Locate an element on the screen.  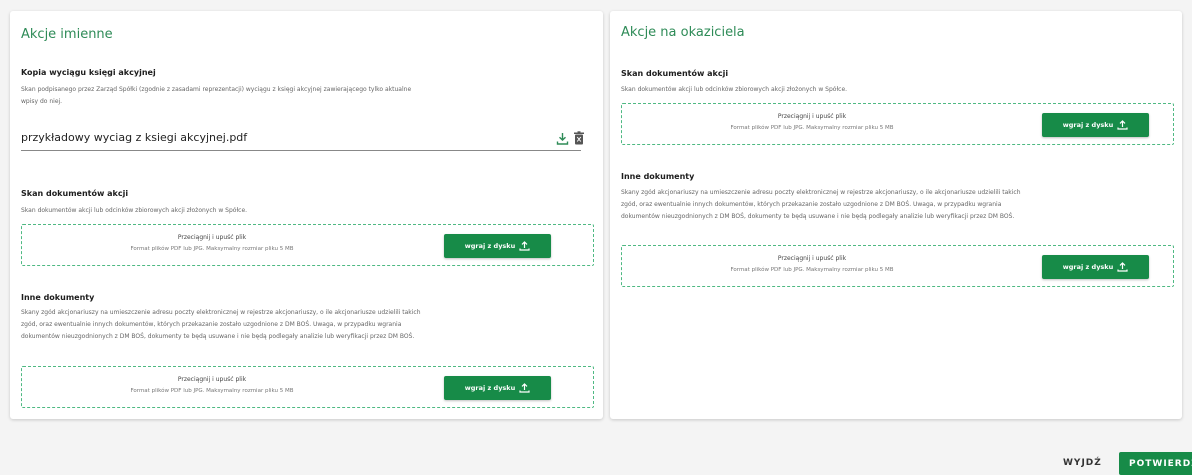
trash-icon is located at coordinates (579, 138).